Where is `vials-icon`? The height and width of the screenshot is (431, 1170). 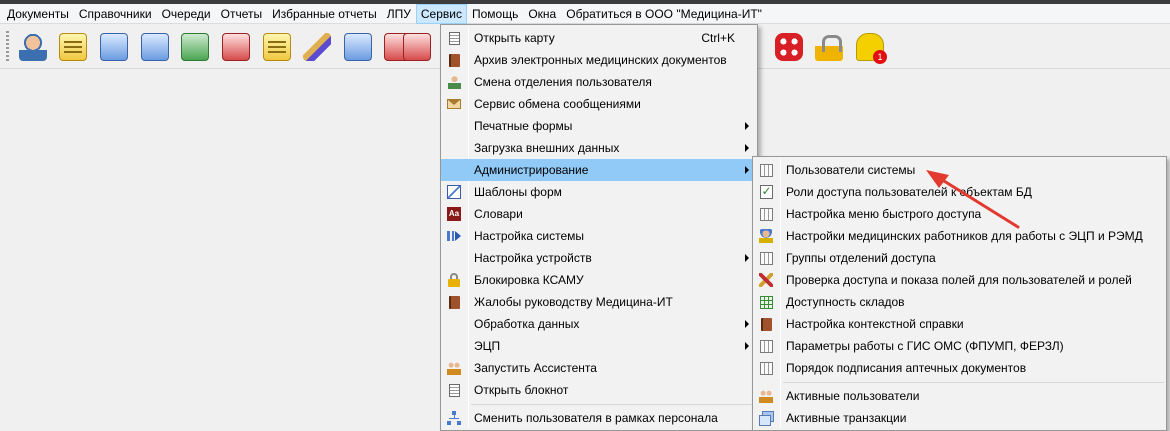 vials-icon is located at coordinates (236, 47).